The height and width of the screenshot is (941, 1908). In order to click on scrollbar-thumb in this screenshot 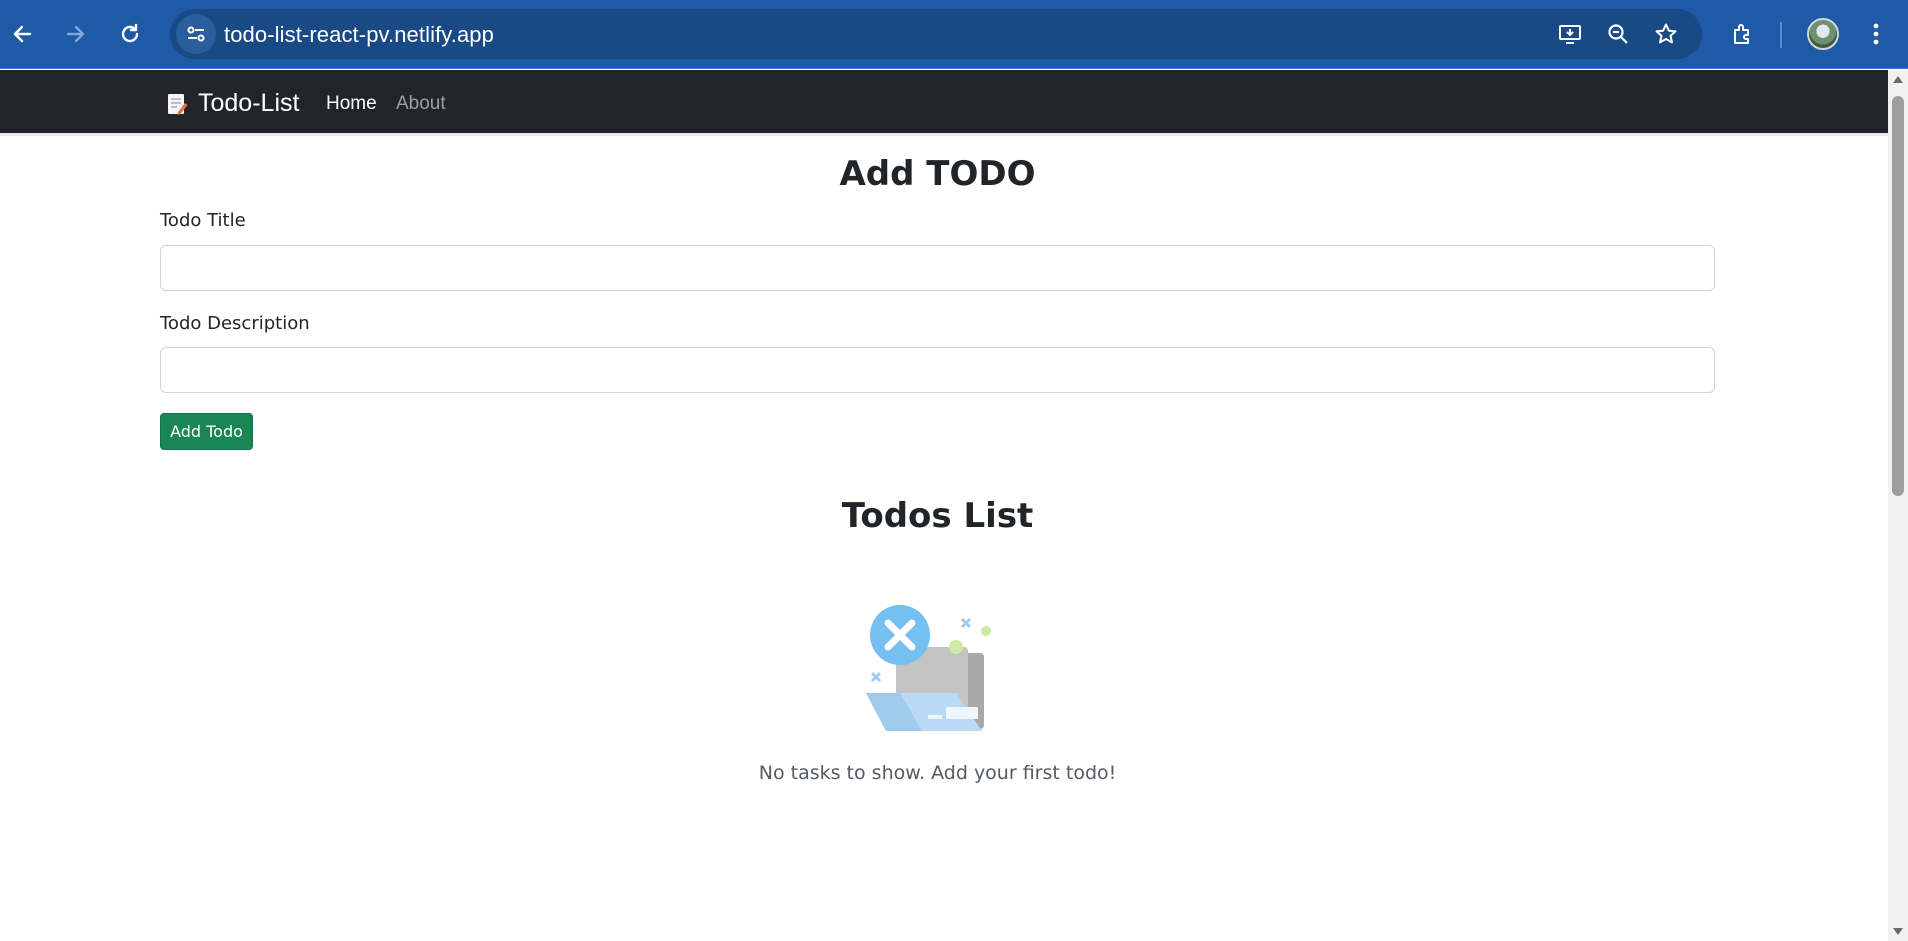, I will do `click(1898, 296)`.